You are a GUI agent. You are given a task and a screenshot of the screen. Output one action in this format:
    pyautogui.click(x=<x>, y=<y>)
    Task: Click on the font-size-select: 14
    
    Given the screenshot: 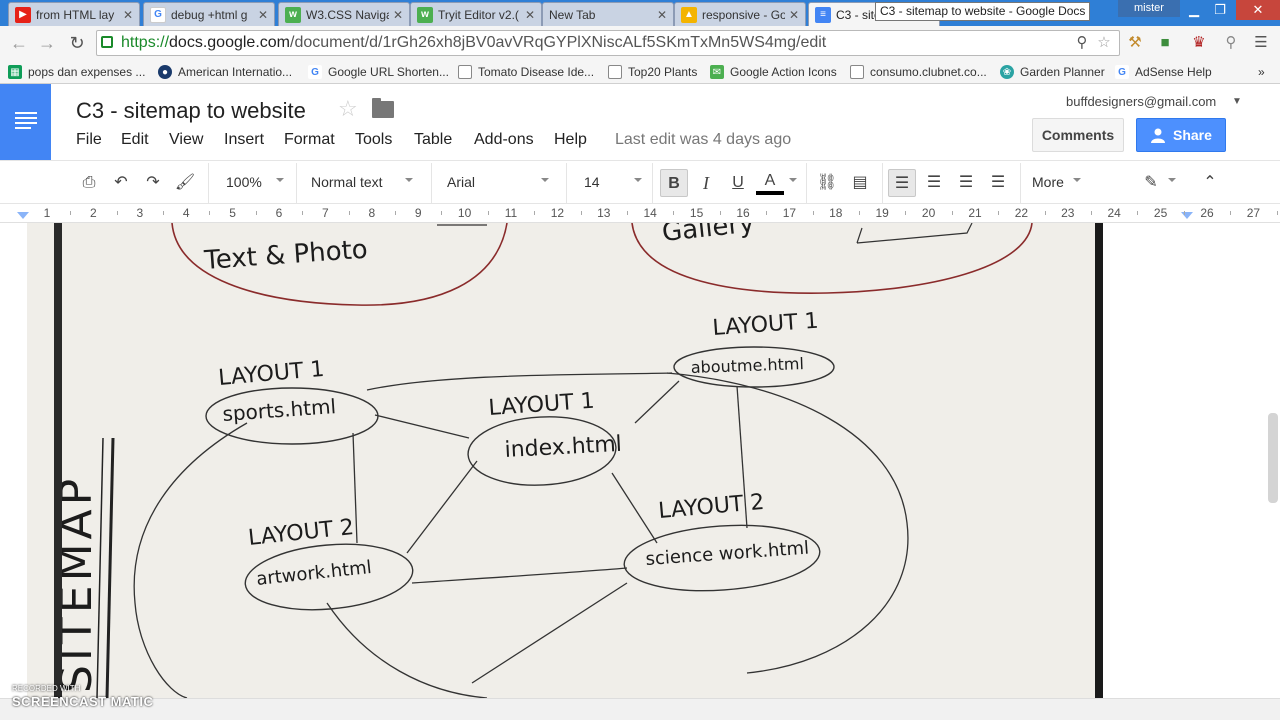 What is the action you would take?
    pyautogui.click(x=592, y=182)
    